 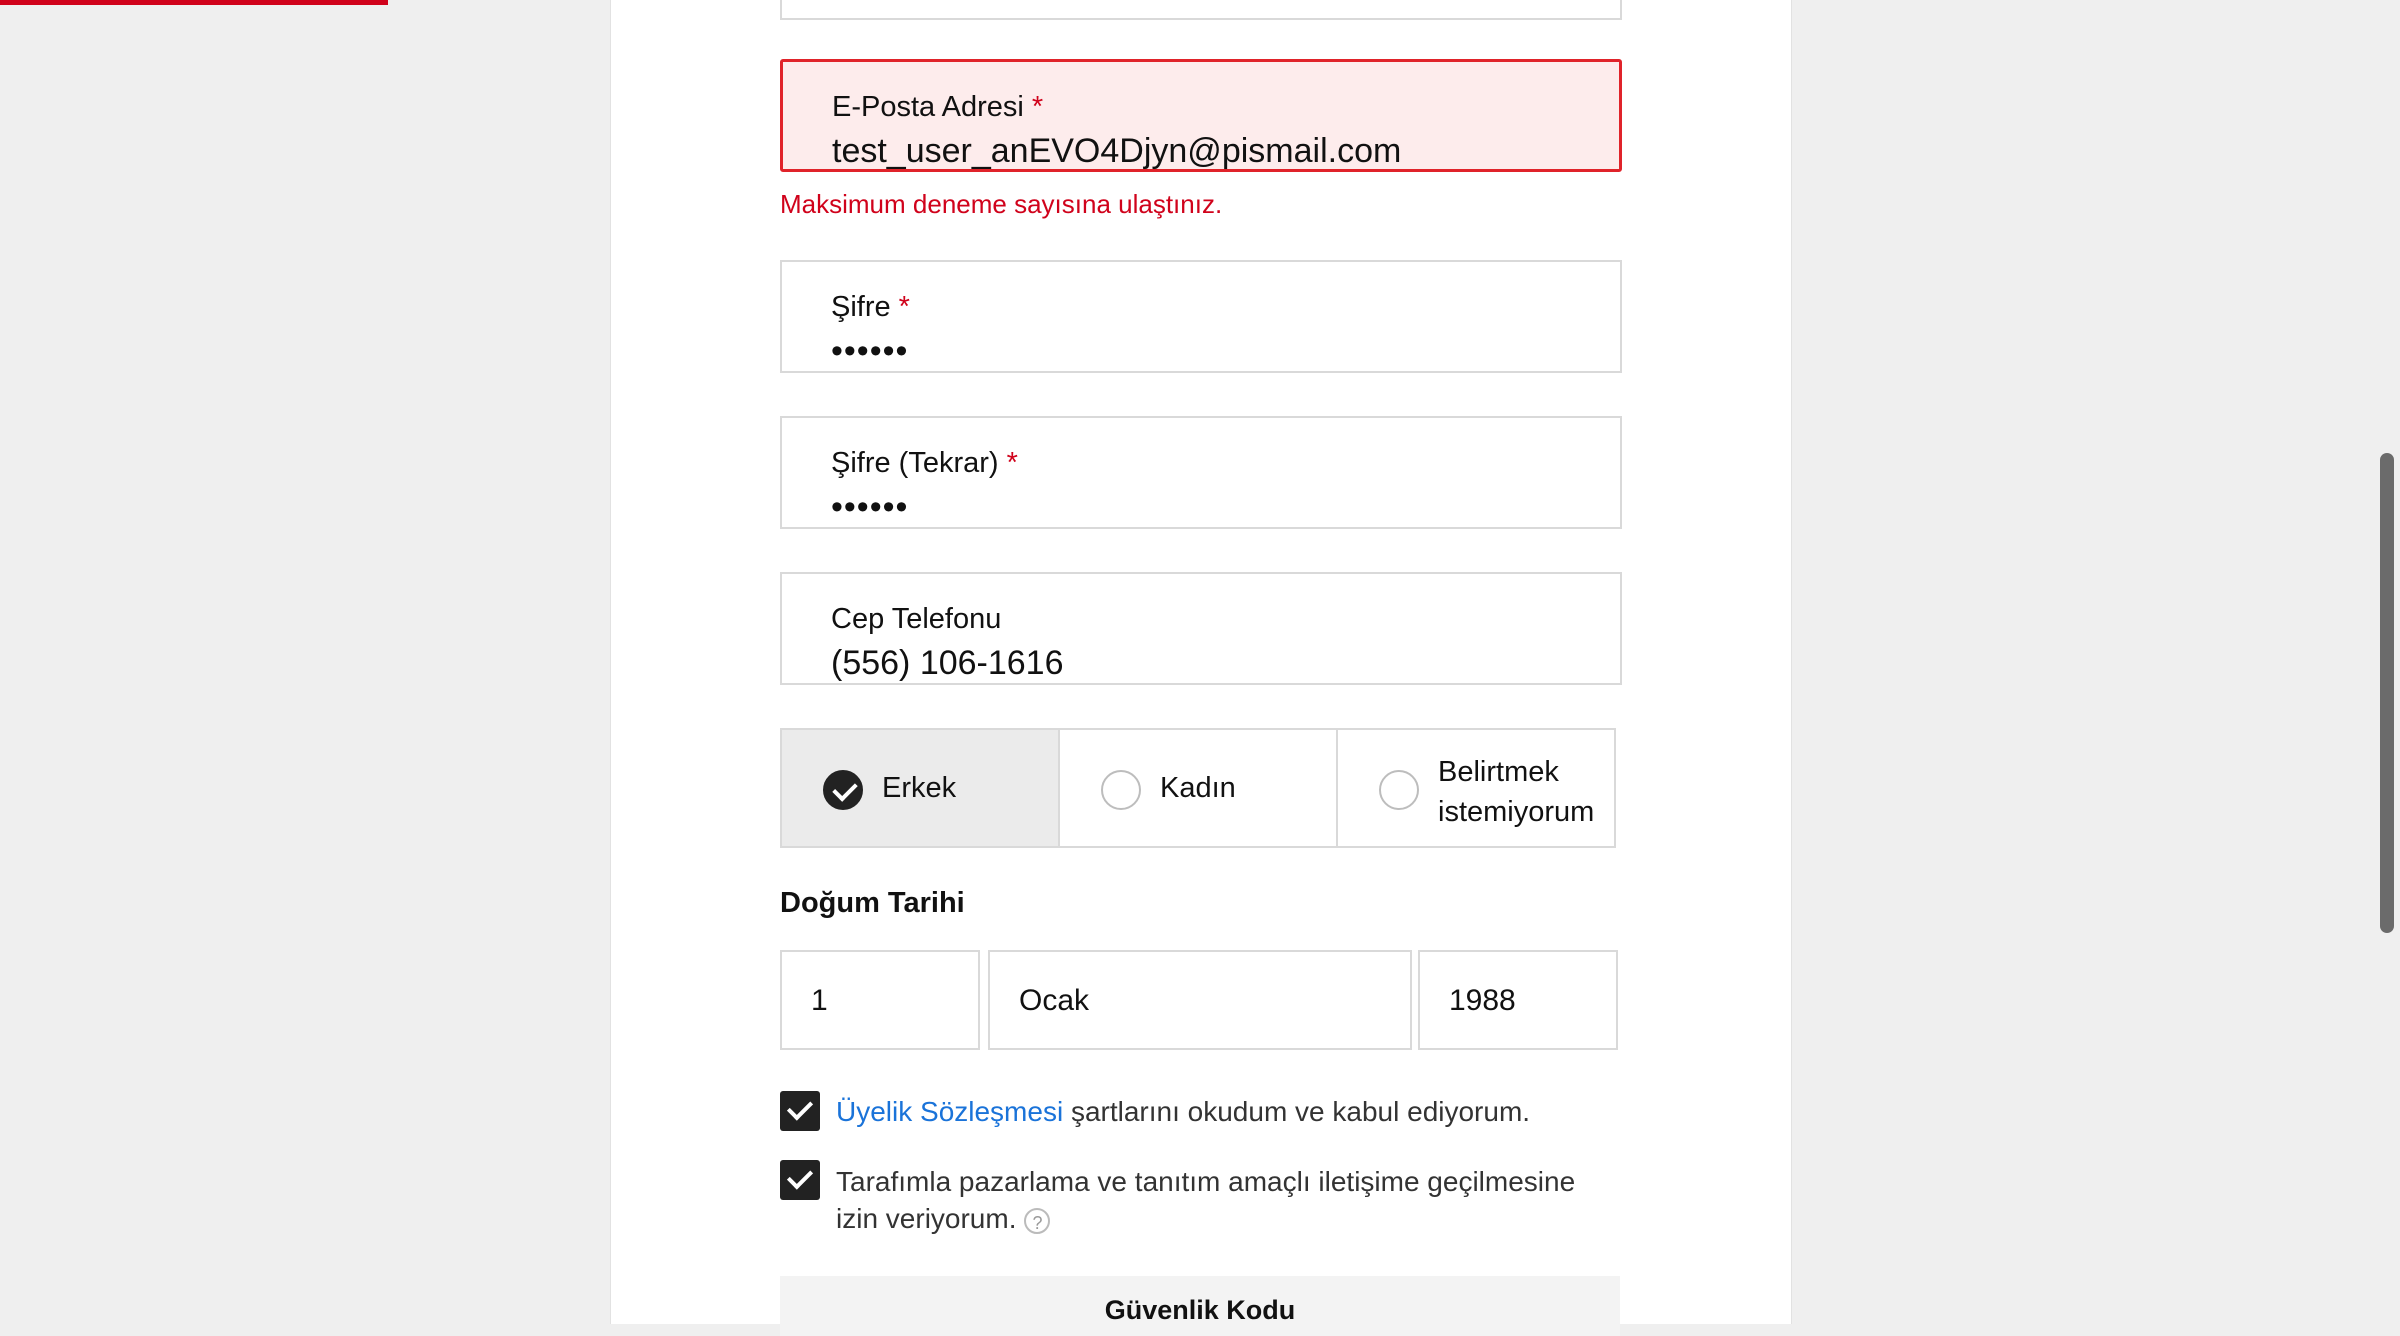 What do you see at coordinates (869, 507) in the screenshot?
I see `password-repeat-value: ••••••` at bounding box center [869, 507].